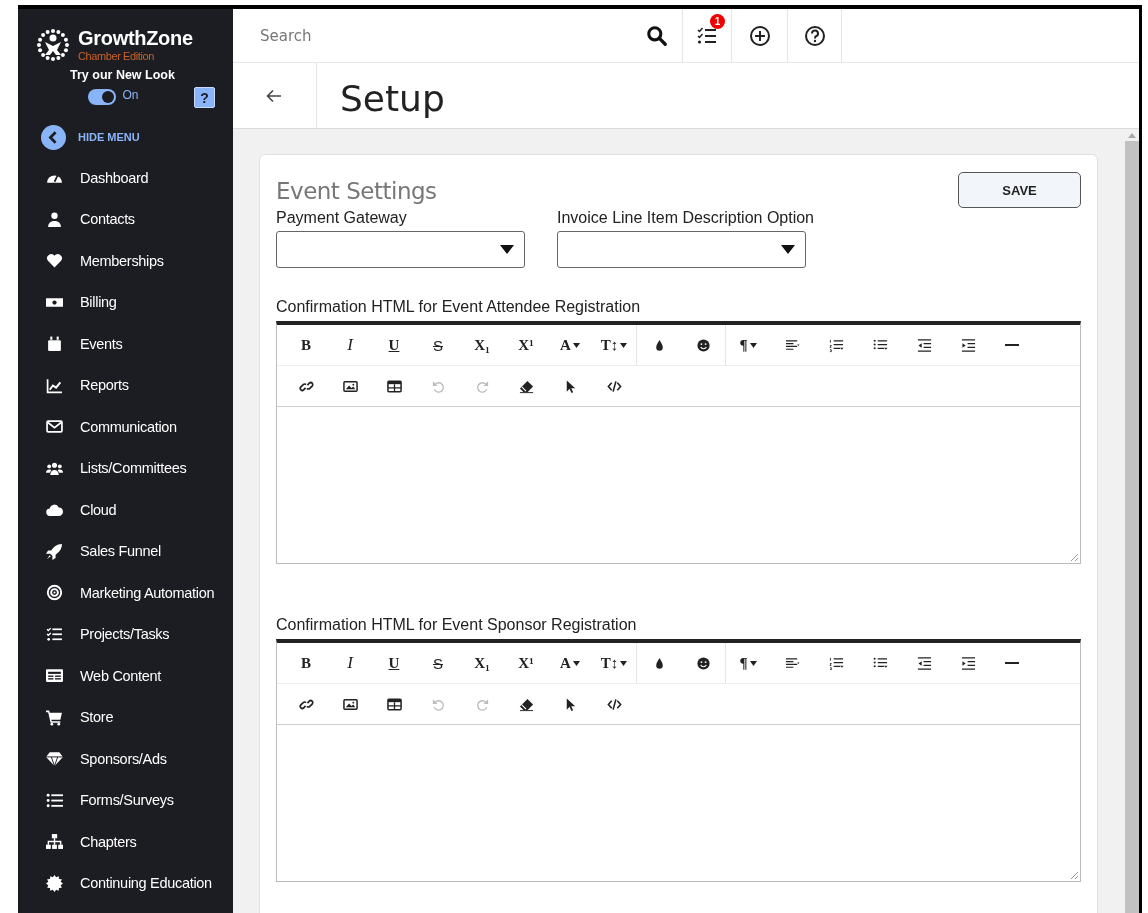  Describe the element at coordinates (657, 35) in the screenshot. I see `search-icon` at that location.